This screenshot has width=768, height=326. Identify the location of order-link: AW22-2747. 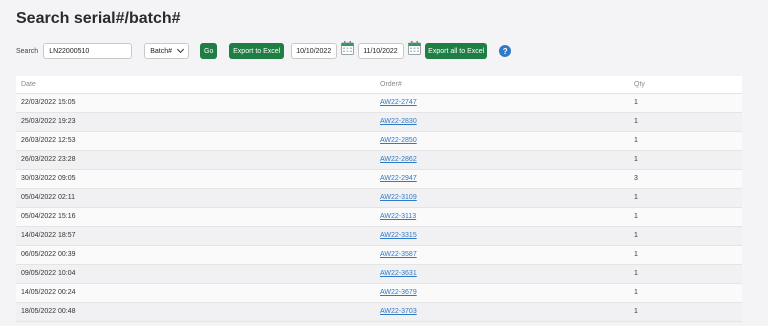
(398, 102).